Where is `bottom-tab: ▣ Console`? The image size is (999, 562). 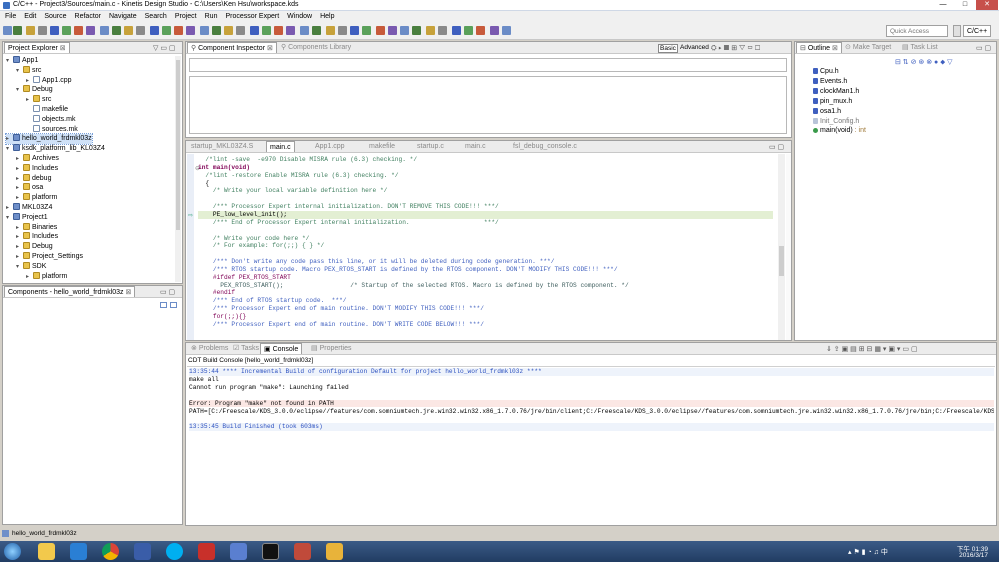
bottom-tab: ▣ Console is located at coordinates (281, 348).